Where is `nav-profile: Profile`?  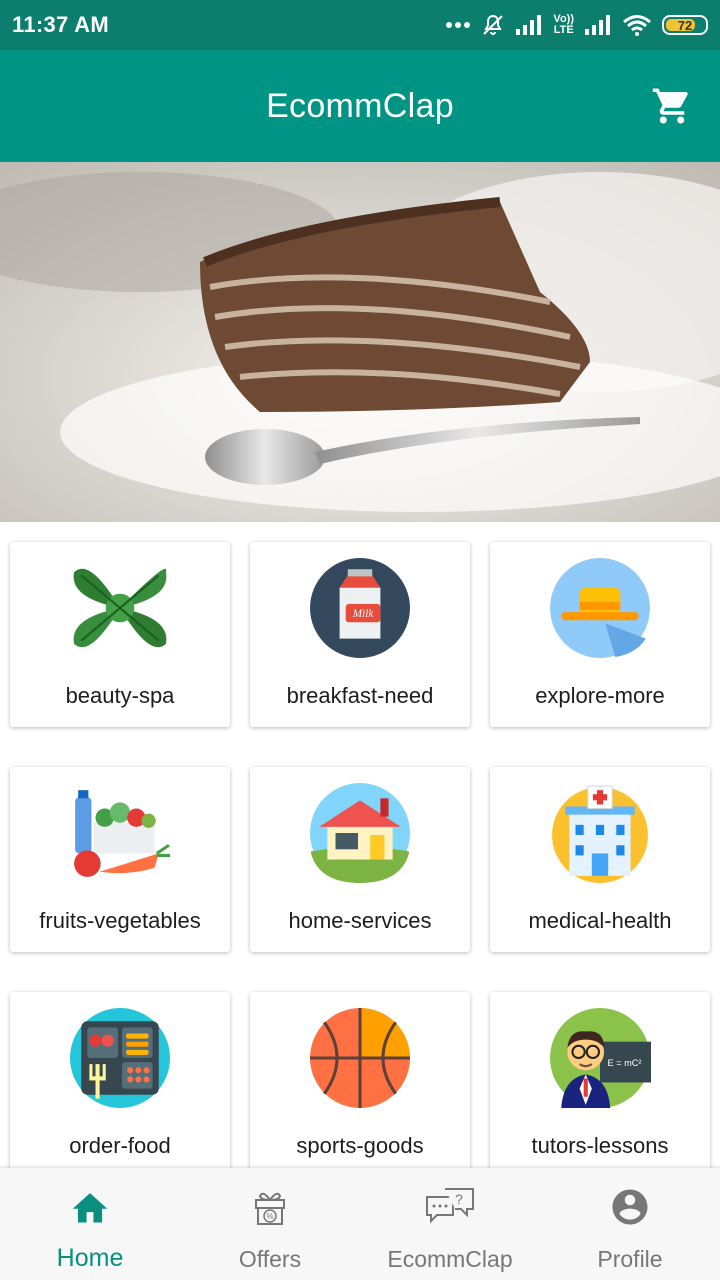
nav-profile: Profile is located at coordinates (630, 1224).